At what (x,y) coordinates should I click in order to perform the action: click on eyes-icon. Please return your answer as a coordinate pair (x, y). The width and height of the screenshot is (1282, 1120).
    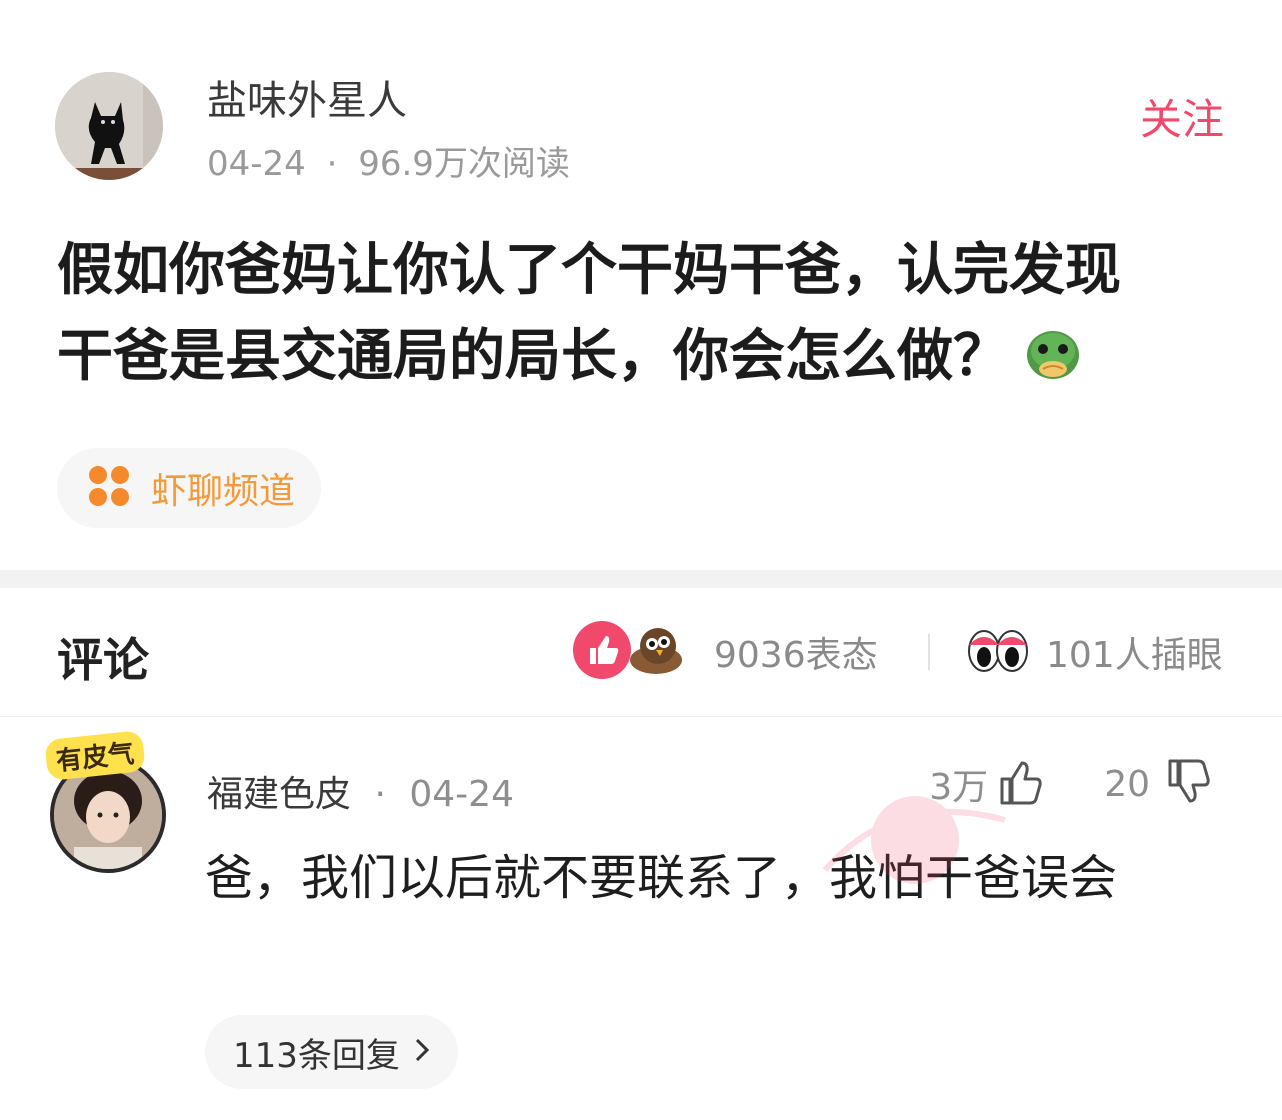
    Looking at the image, I should click on (998, 652).